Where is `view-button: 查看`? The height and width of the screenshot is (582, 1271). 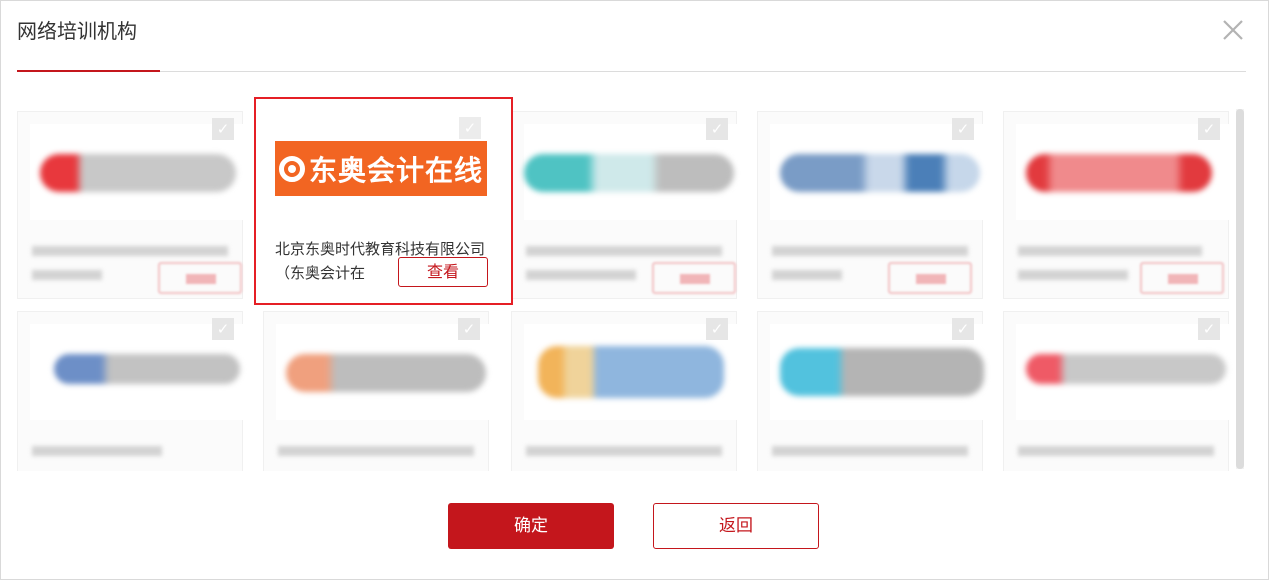 view-button: 查看 is located at coordinates (443, 272).